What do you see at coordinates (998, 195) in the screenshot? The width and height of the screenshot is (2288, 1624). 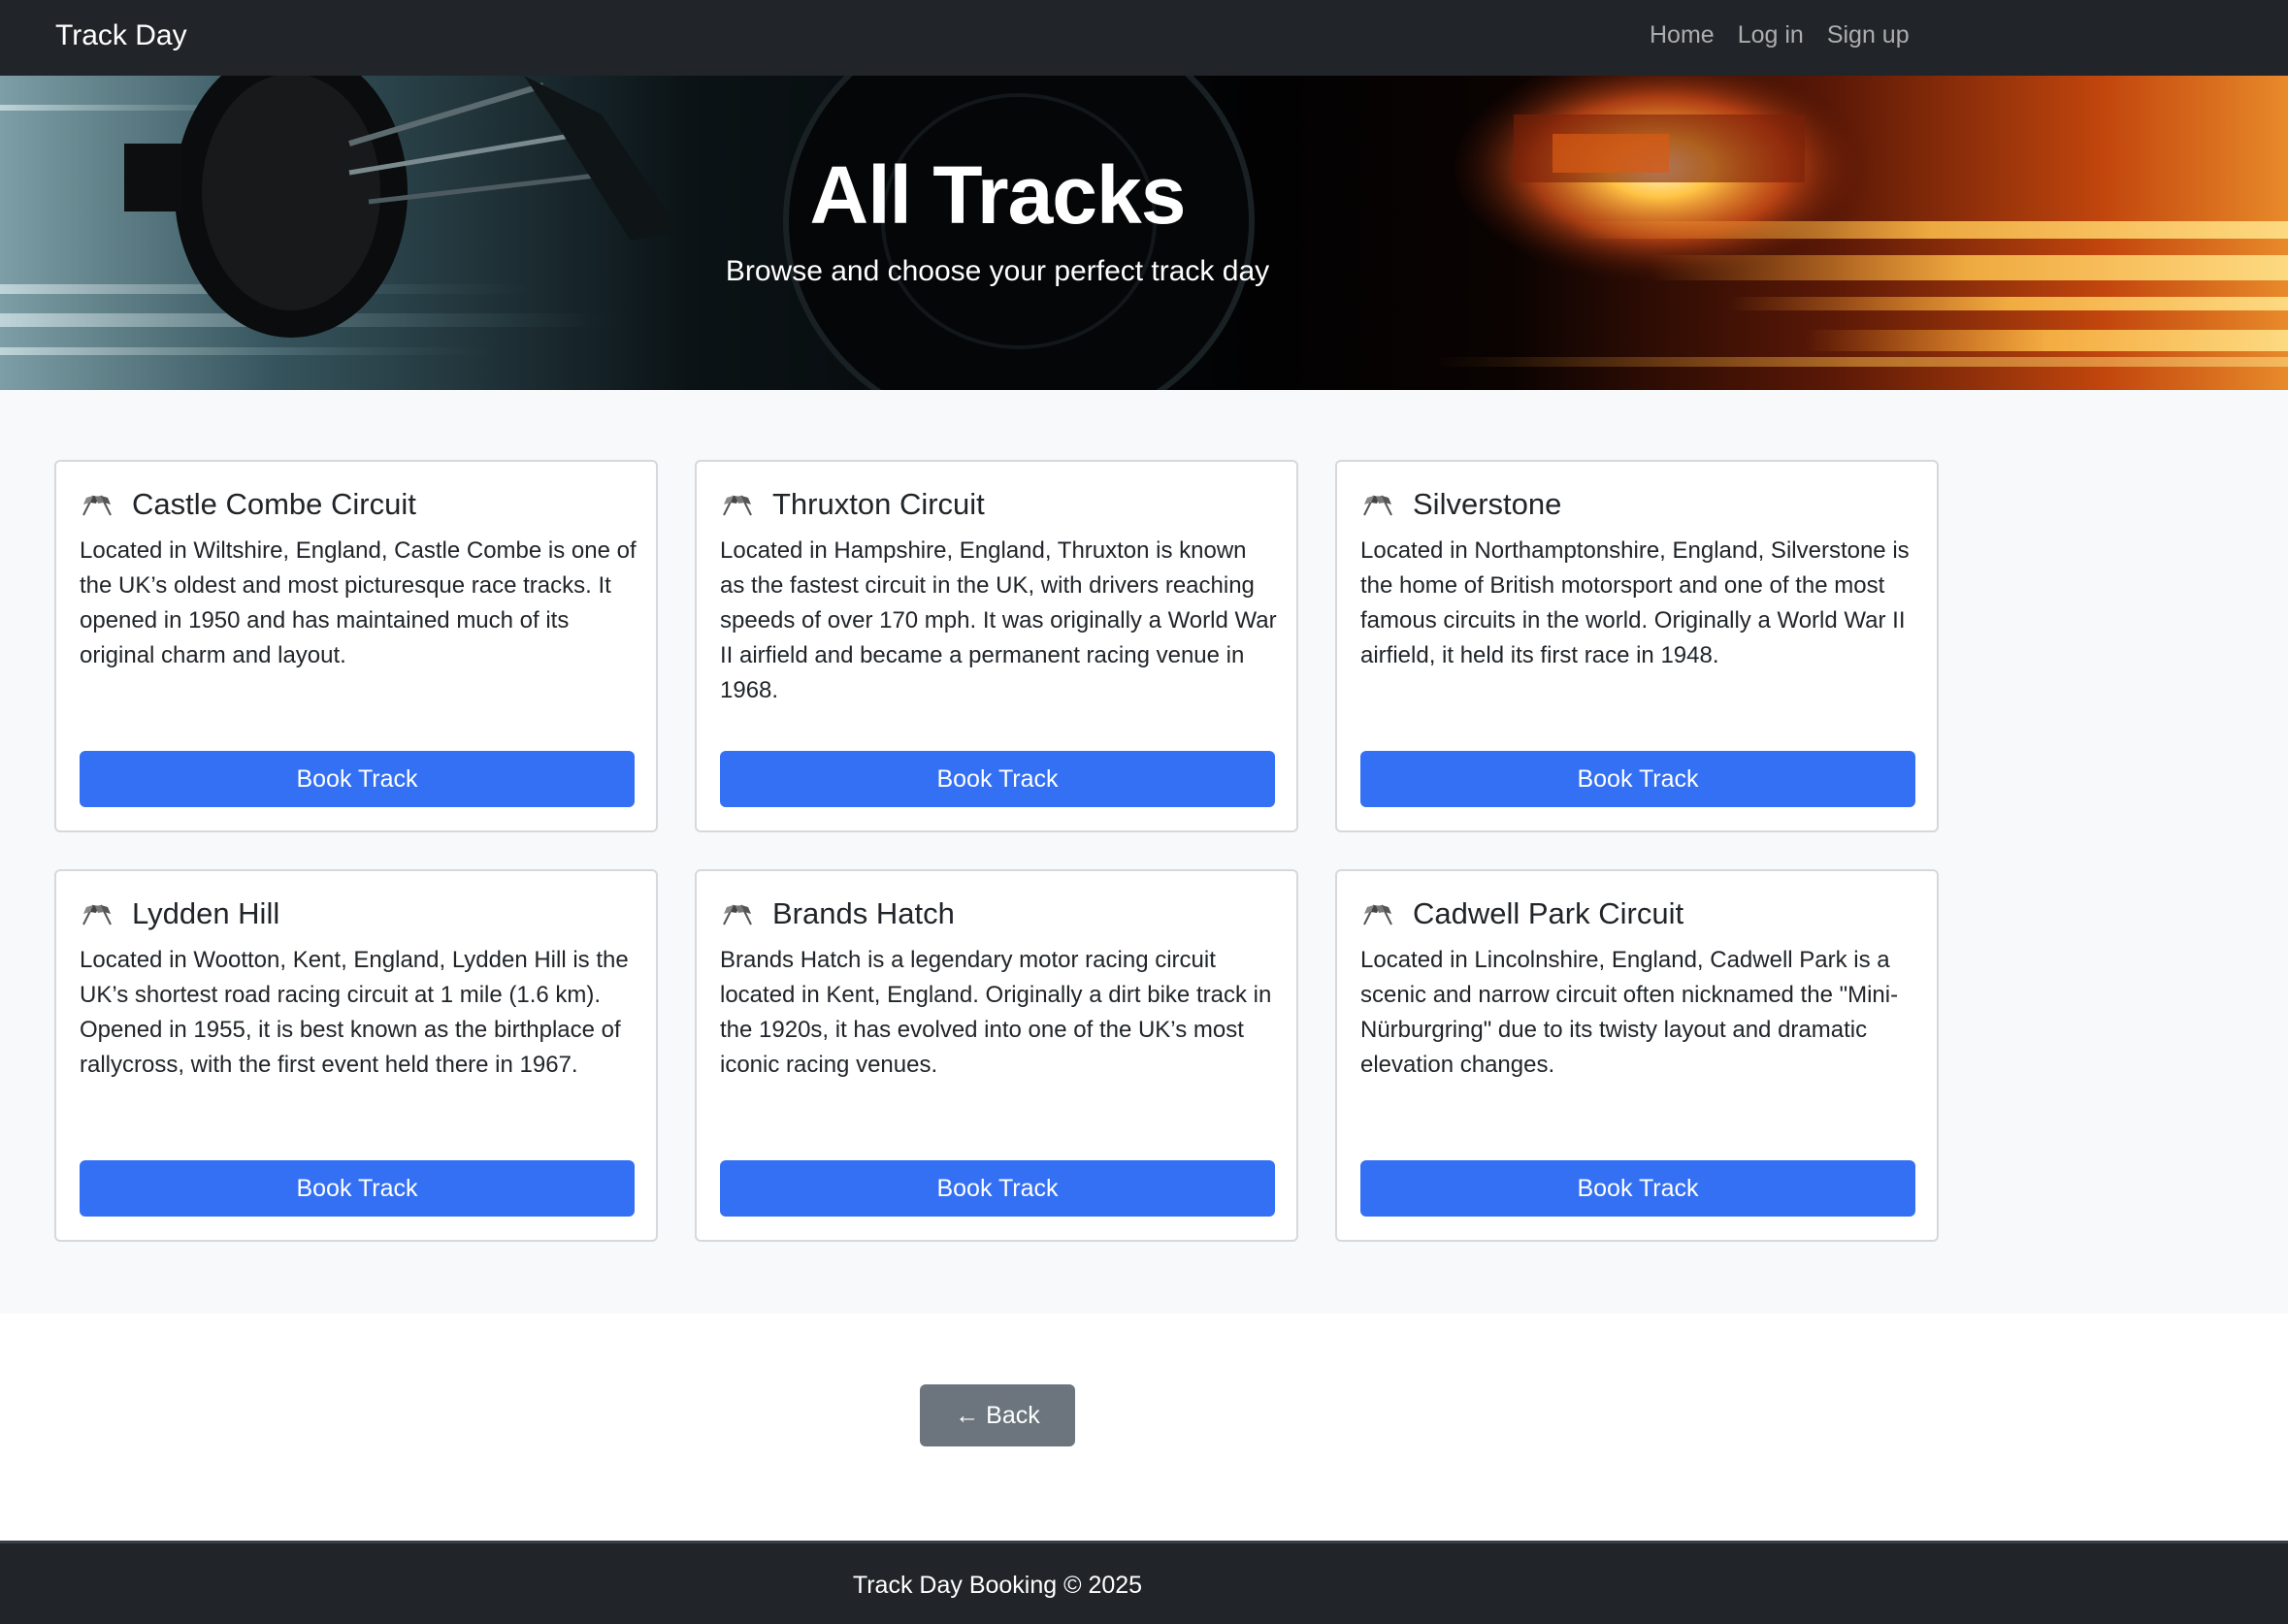 I see `page-title: All Tracks` at bounding box center [998, 195].